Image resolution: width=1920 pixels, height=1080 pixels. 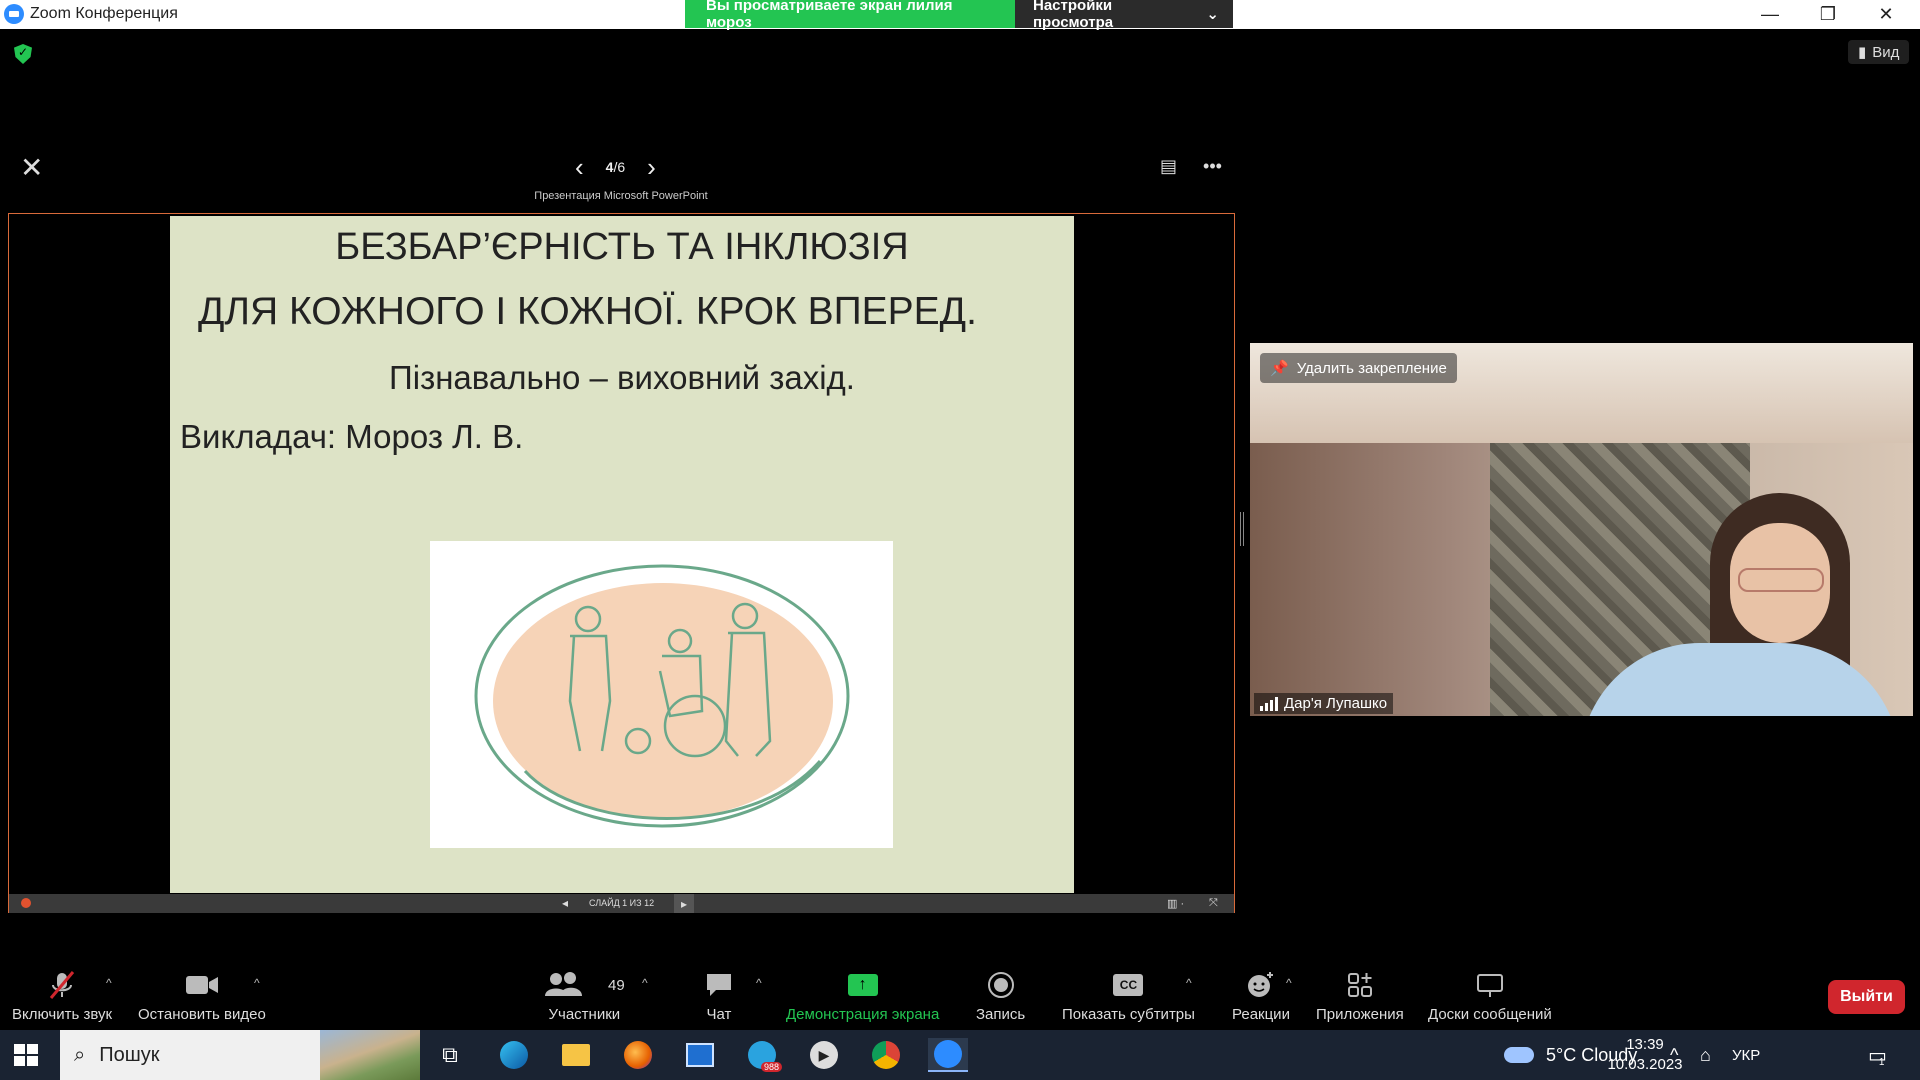 I want to click on document-name: Презентация Microsoft PowerPoint, so click(x=621, y=196).